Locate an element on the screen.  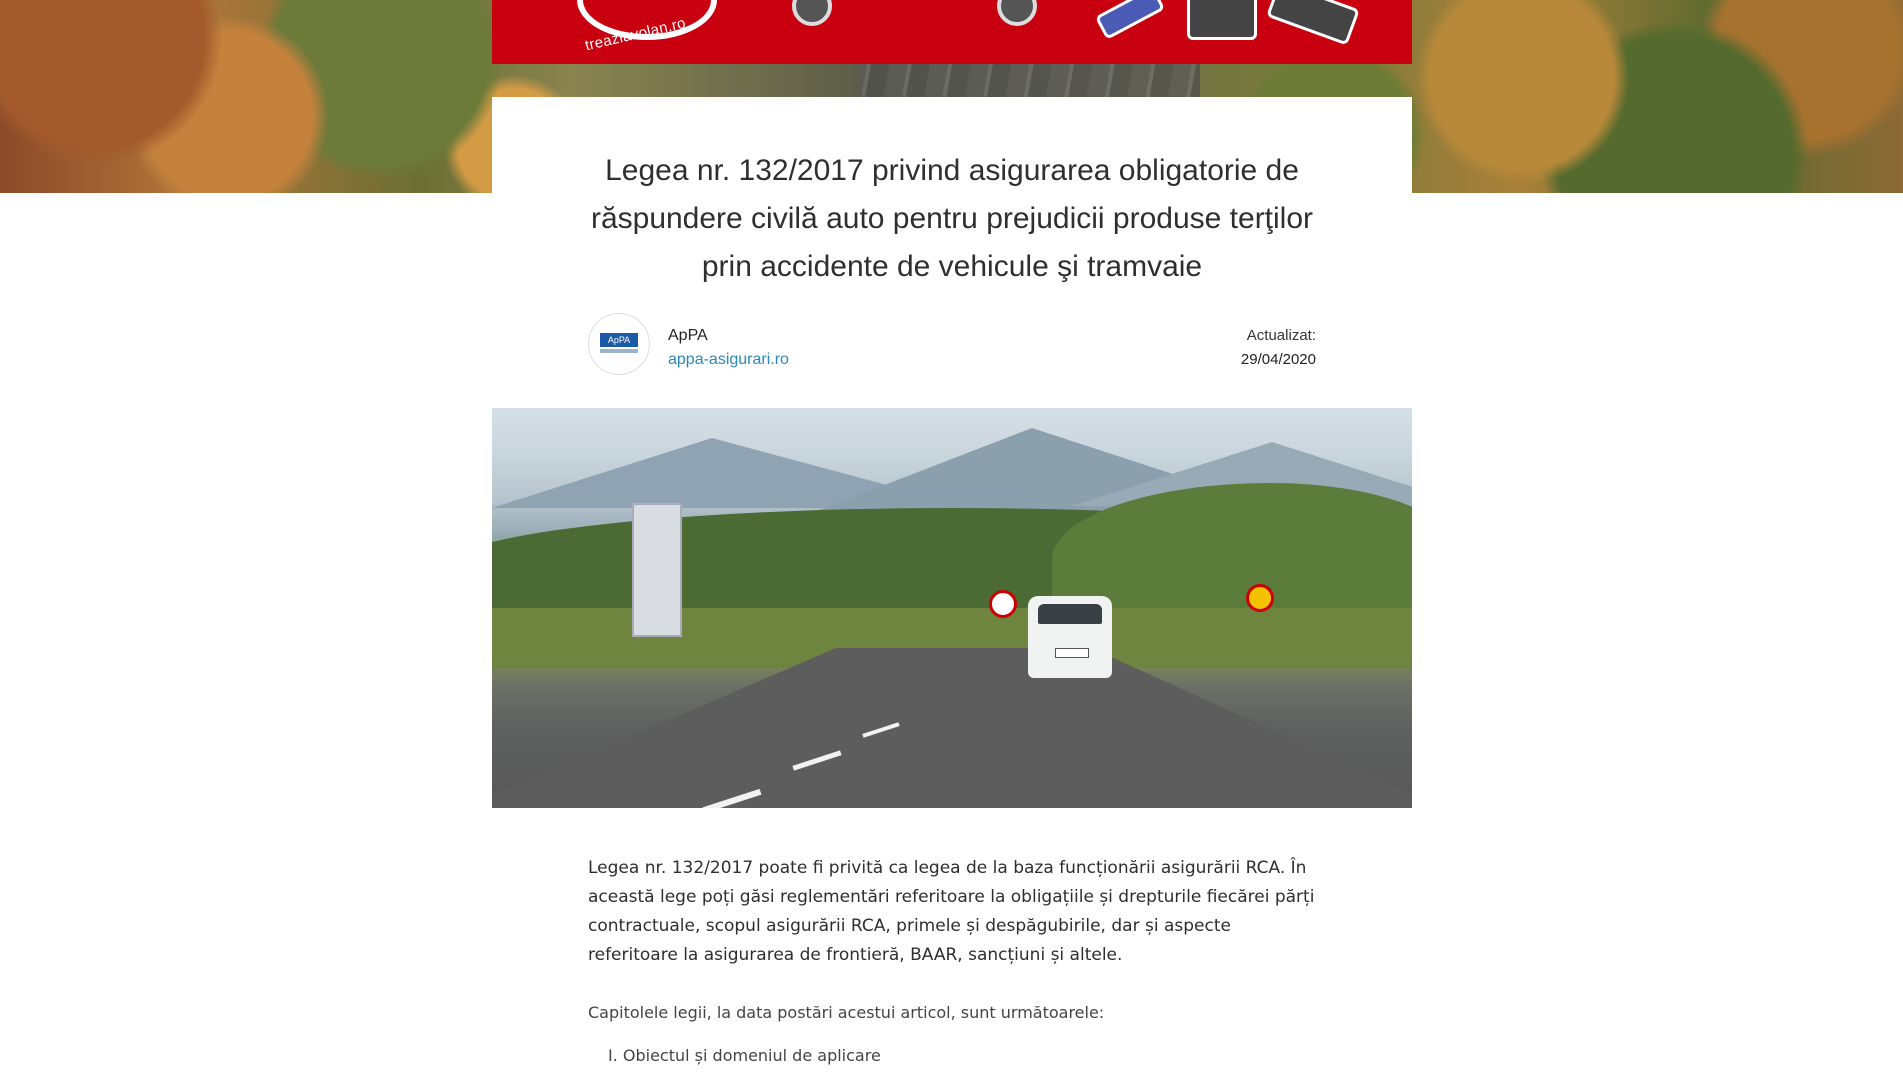
updated-date: 29/04/2020 is located at coordinates (1278, 359).